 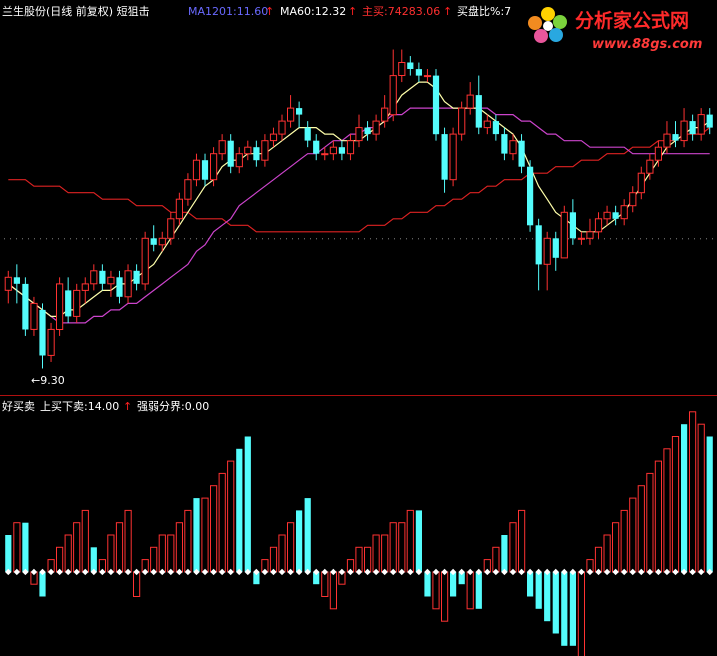 What do you see at coordinates (632, 20) in the screenshot?
I see `watermark-brand: 分析家公式网` at bounding box center [632, 20].